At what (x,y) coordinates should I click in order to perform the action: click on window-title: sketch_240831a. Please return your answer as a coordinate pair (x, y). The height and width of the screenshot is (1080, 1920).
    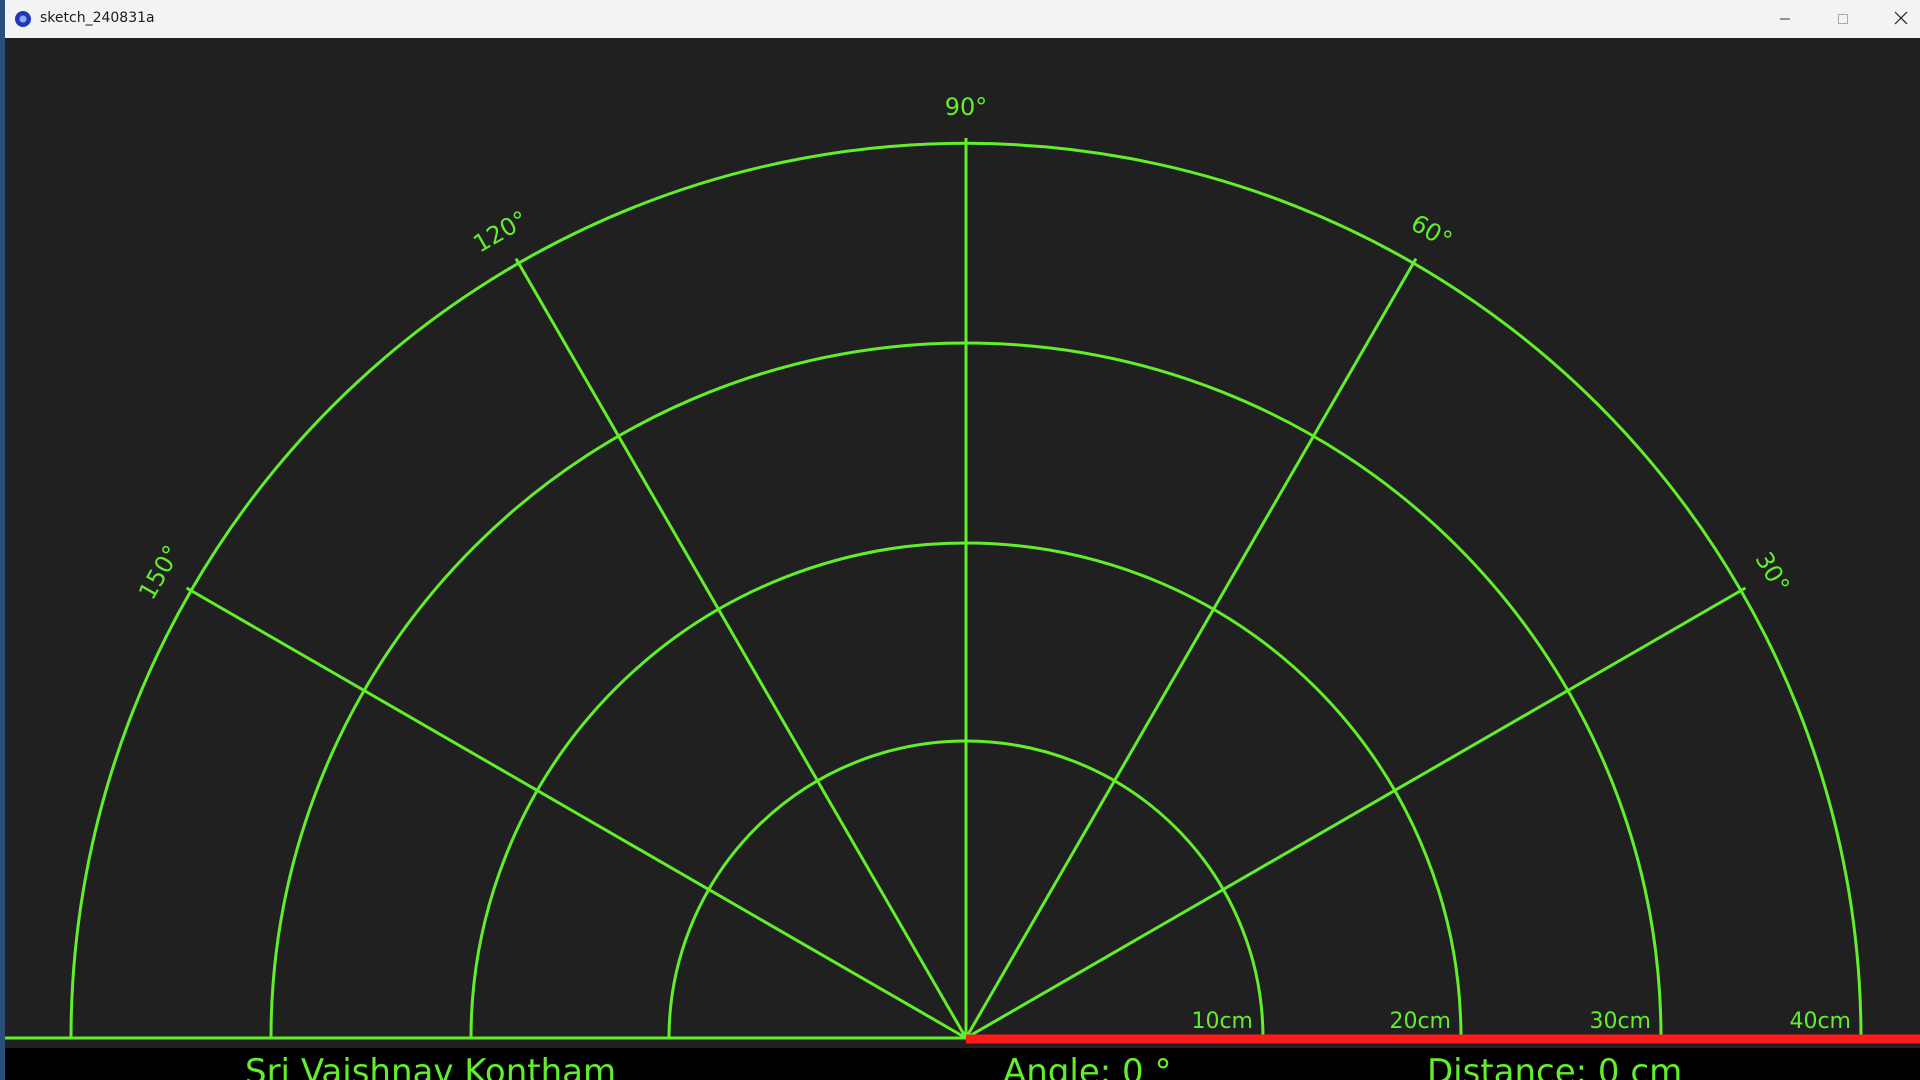
    Looking at the image, I should click on (97, 18).